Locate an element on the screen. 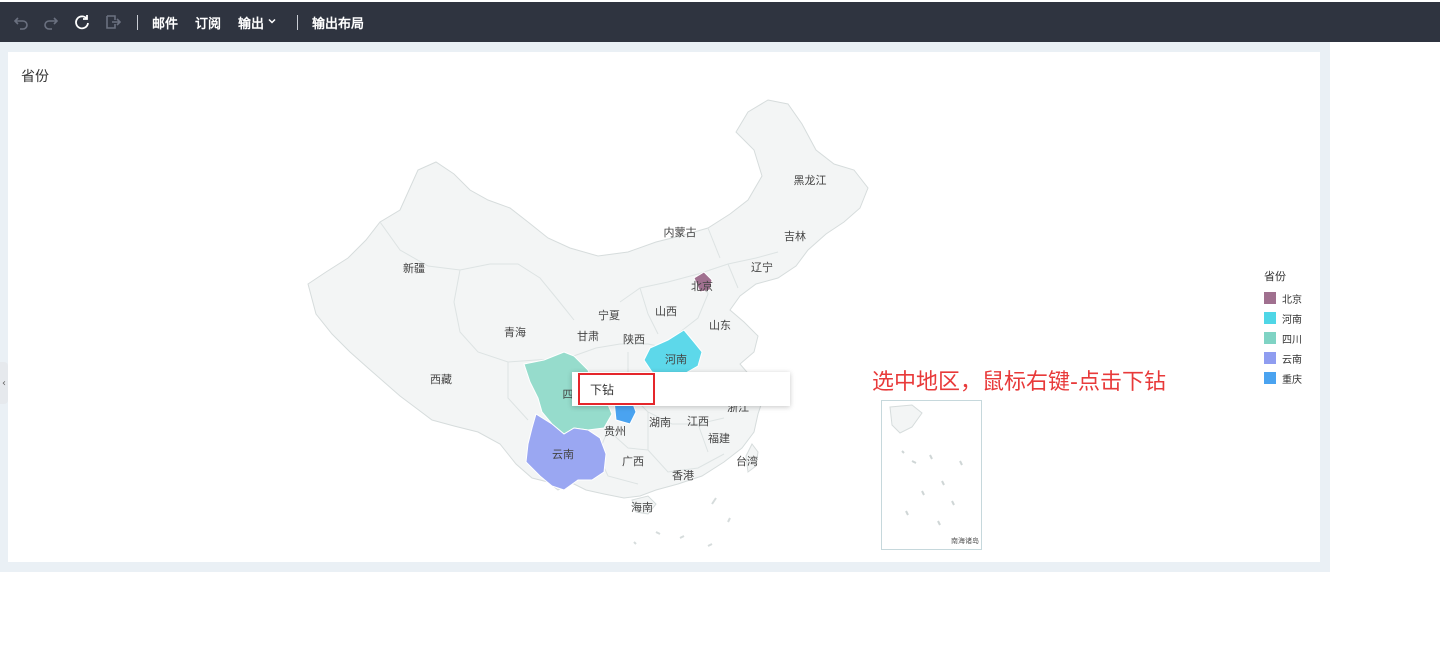  legend-label: 四川 is located at coordinates (1292, 340).